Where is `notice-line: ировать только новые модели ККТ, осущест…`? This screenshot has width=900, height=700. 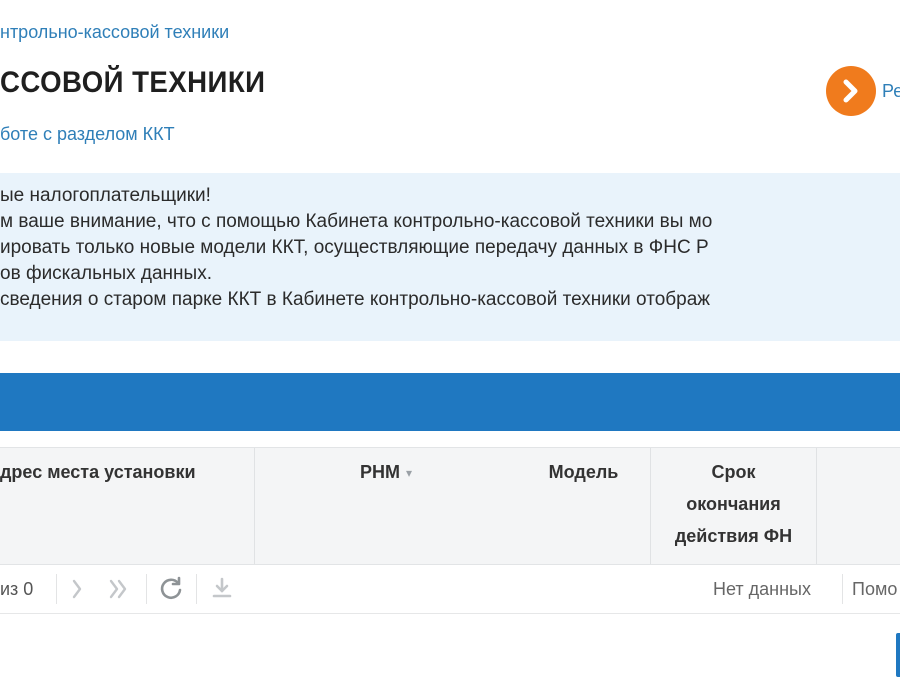
notice-line: ировать только новые модели ККТ, осущест… is located at coordinates (354, 247).